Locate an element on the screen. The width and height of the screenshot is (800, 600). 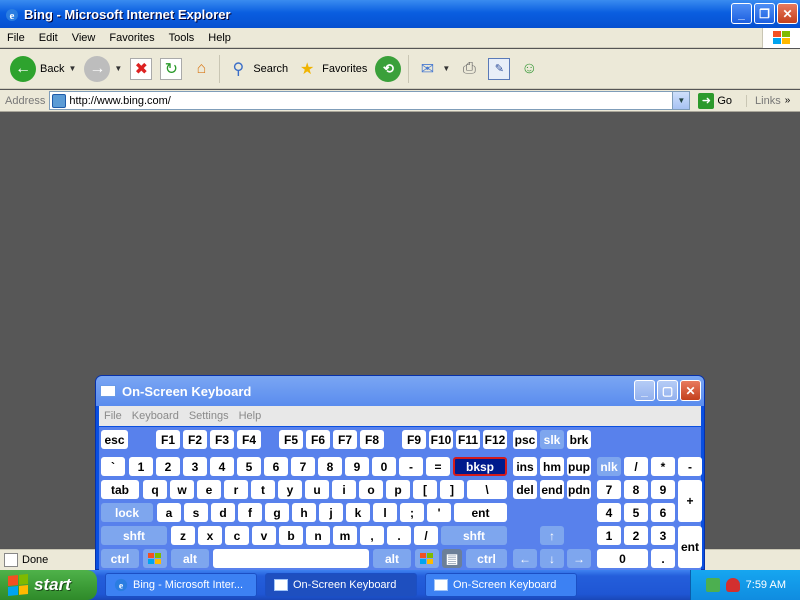
key-m: m is located at coordinates (345, 535).